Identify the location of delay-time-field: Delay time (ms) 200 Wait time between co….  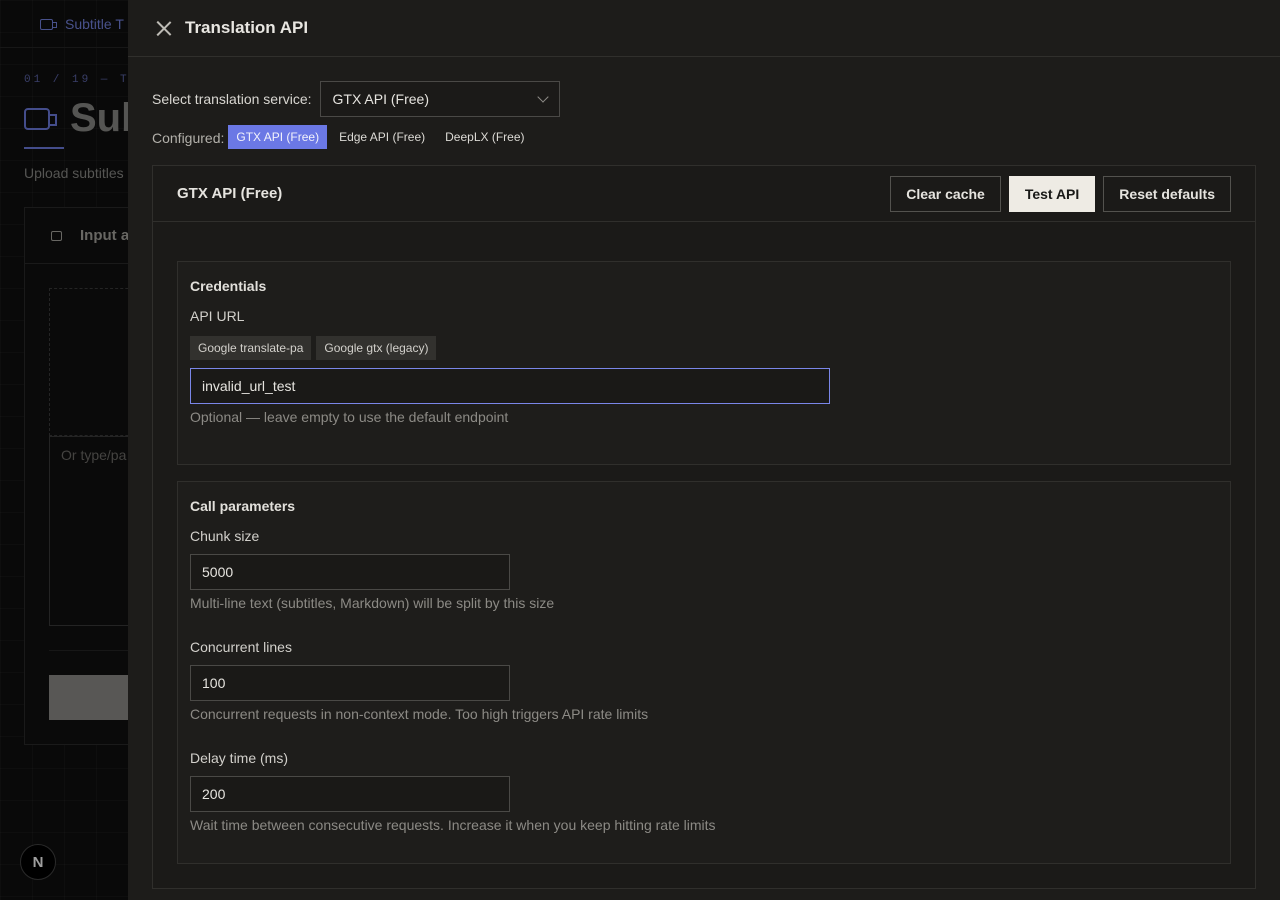
(704, 791).